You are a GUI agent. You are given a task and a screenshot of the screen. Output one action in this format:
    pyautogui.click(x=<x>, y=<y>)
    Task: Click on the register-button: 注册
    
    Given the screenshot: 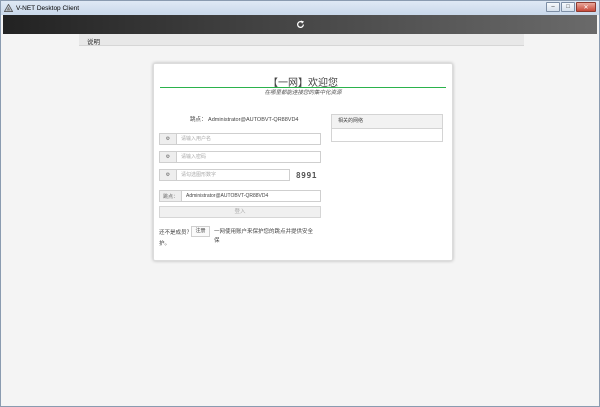 What is the action you would take?
    pyautogui.click(x=200, y=231)
    